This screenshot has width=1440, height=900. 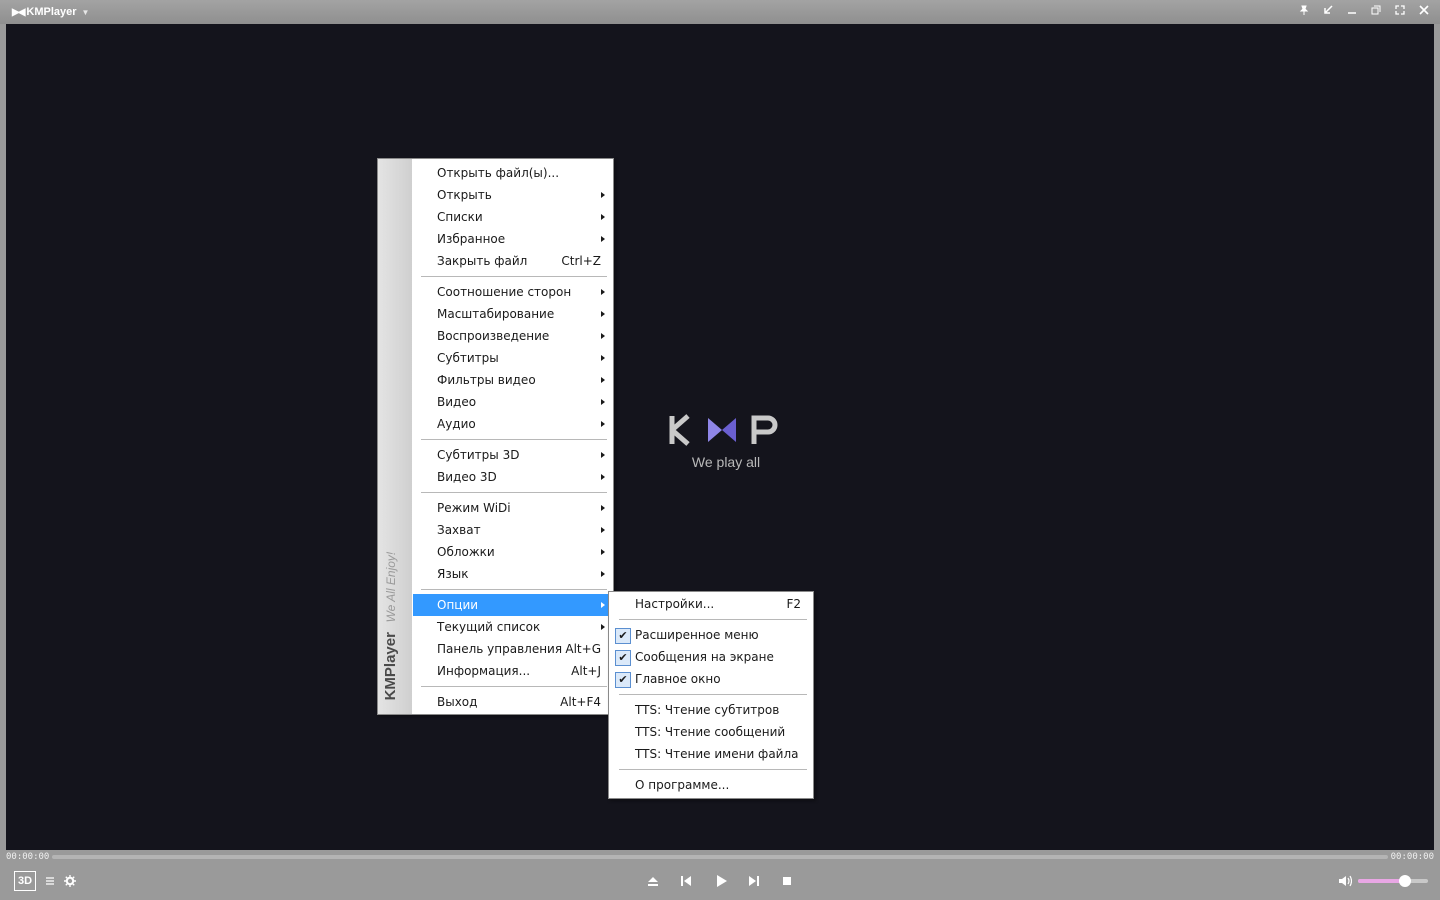 What do you see at coordinates (513, 477) in the screenshot?
I see `menu-item: Видео 3D` at bounding box center [513, 477].